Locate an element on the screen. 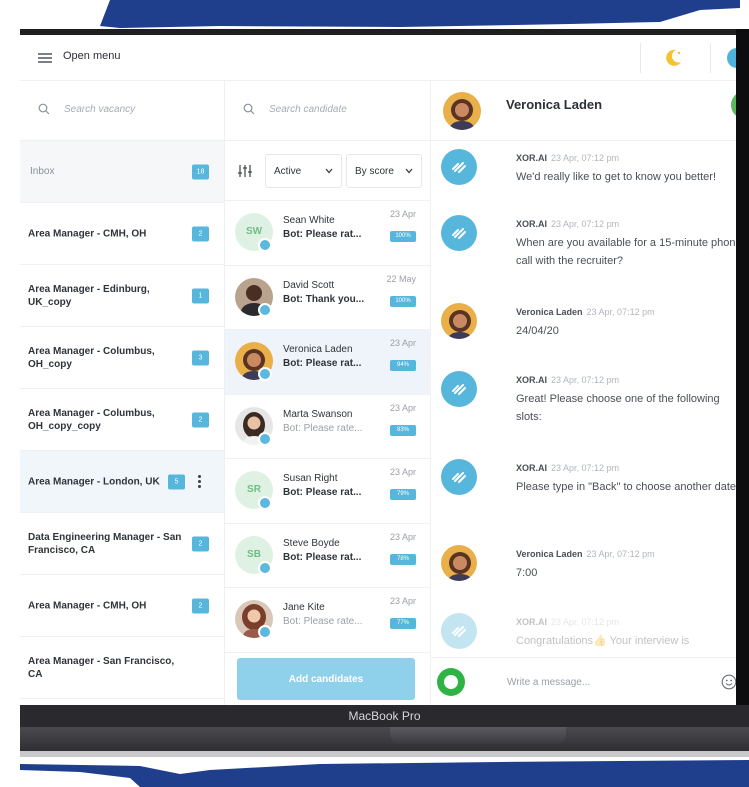 This screenshot has height=787, width=749. help-icon is located at coordinates (731, 58).